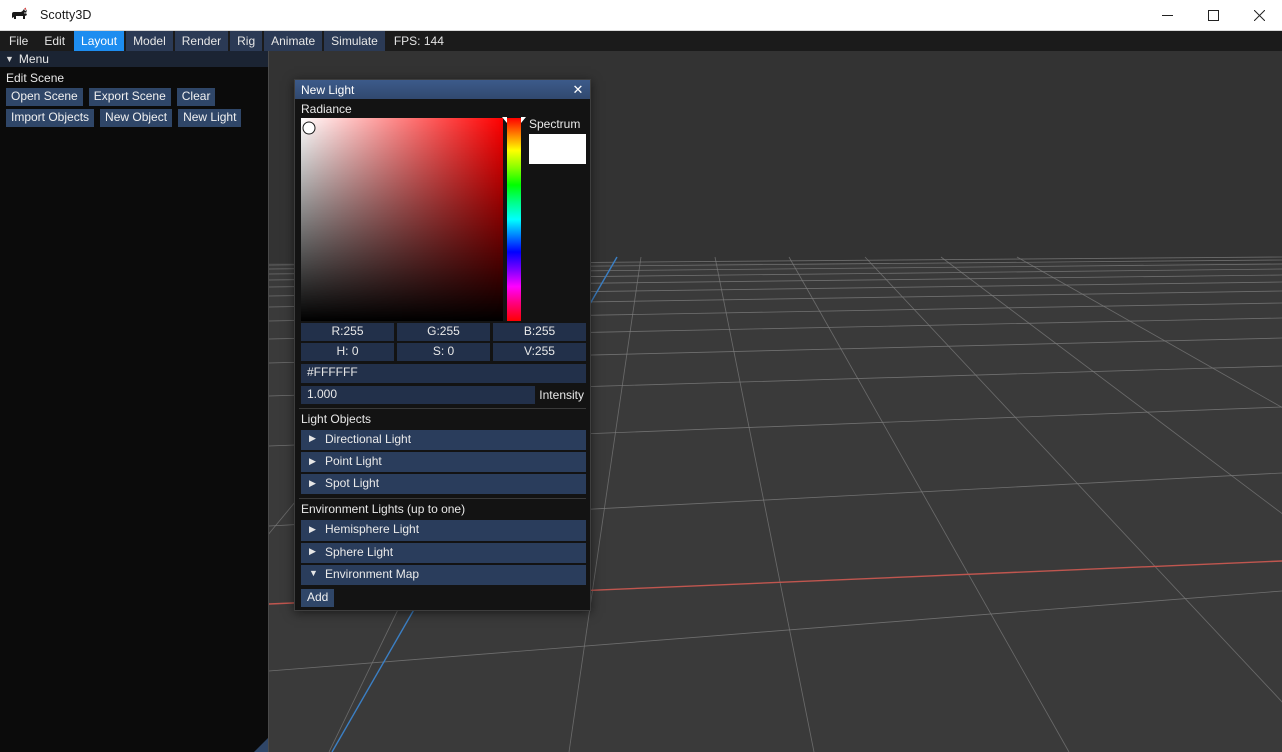  What do you see at coordinates (347, 352) in the screenshot?
I see `hue-field: H: 0` at bounding box center [347, 352].